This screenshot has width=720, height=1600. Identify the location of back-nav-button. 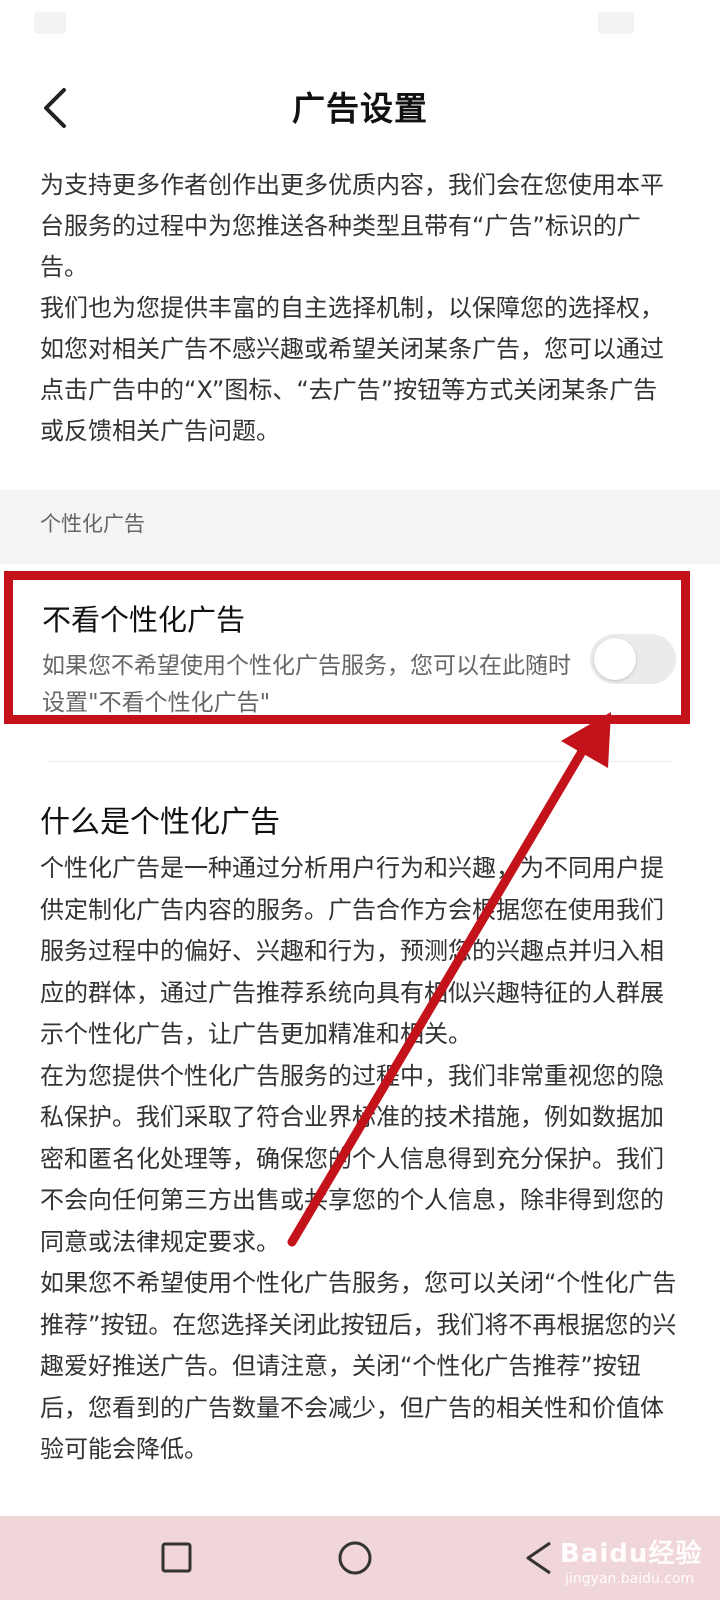
(540, 1558).